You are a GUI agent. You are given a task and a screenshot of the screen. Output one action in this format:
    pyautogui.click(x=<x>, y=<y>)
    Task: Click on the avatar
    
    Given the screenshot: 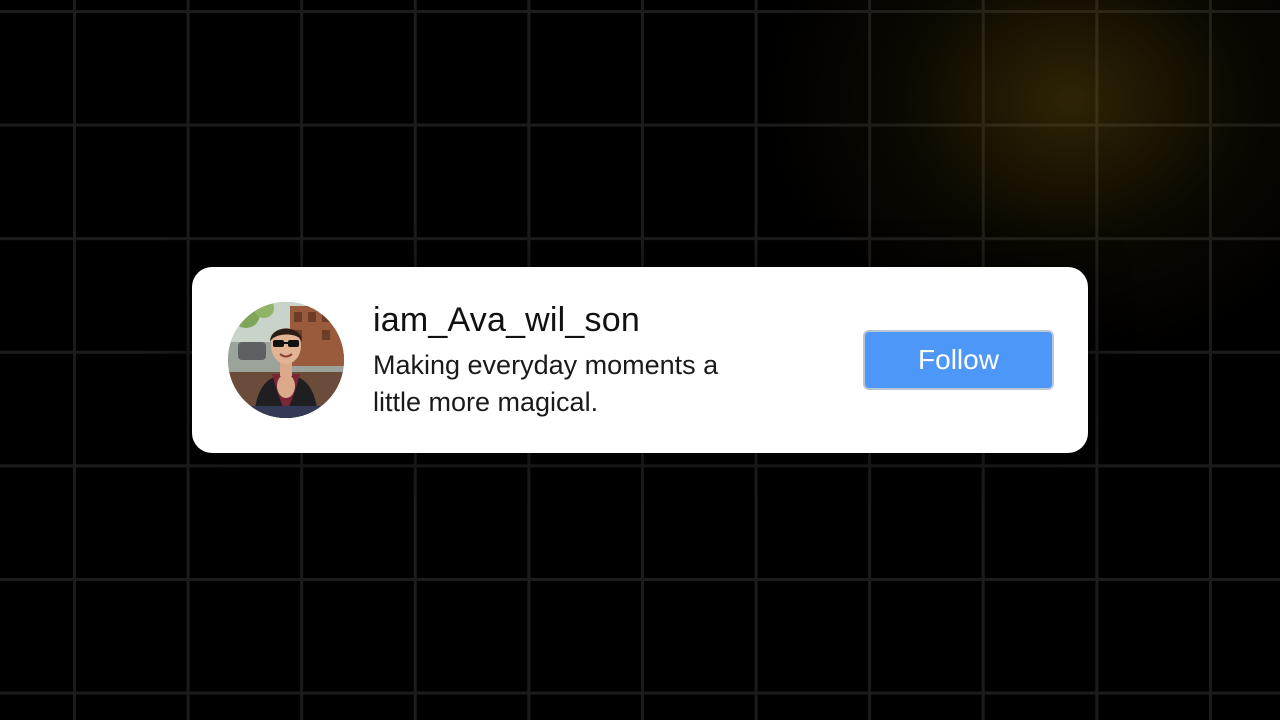 What is the action you would take?
    pyautogui.click(x=286, y=360)
    